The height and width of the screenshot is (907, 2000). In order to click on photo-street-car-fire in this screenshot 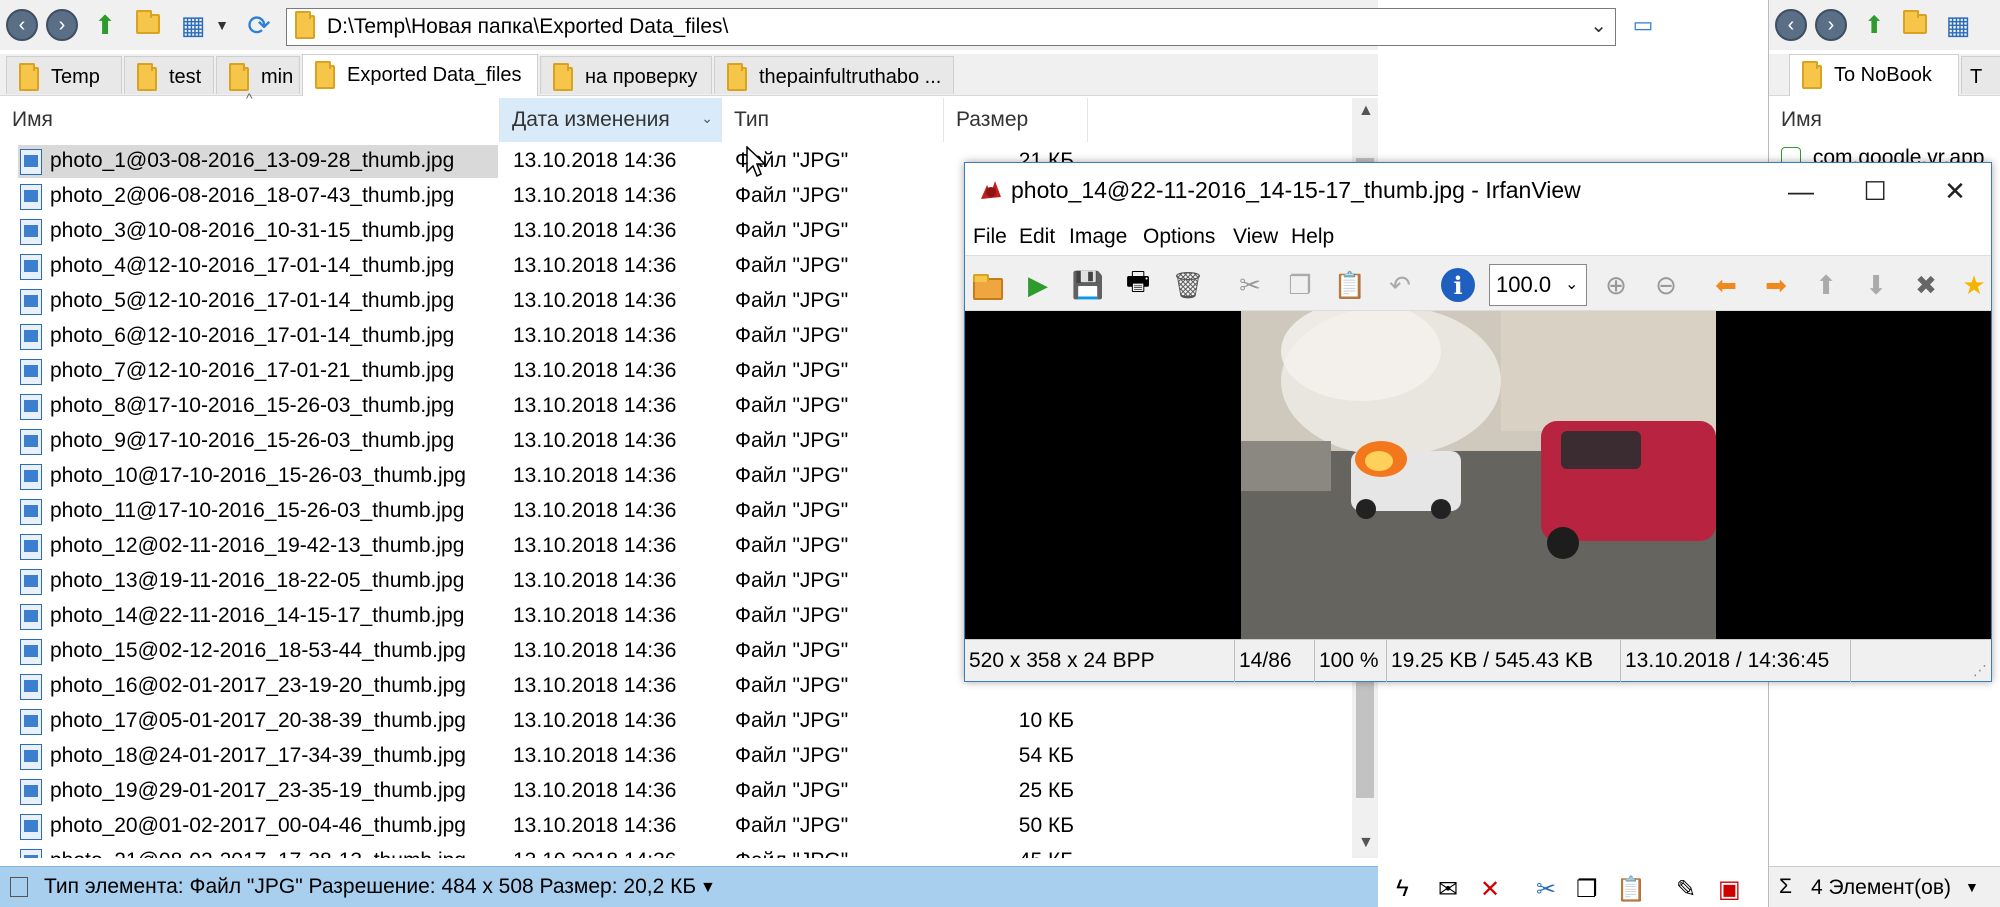, I will do `click(1478, 475)`.